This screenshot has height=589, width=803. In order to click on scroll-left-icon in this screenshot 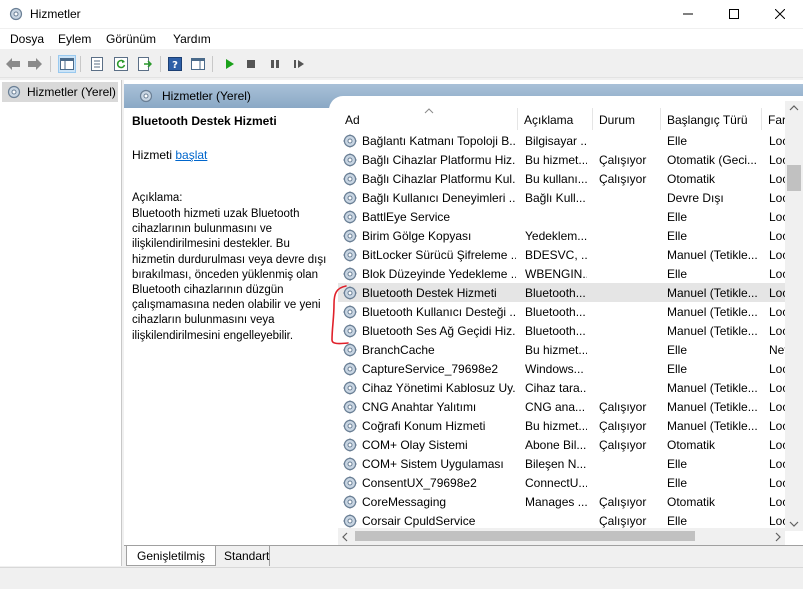, I will do `click(345, 537)`.